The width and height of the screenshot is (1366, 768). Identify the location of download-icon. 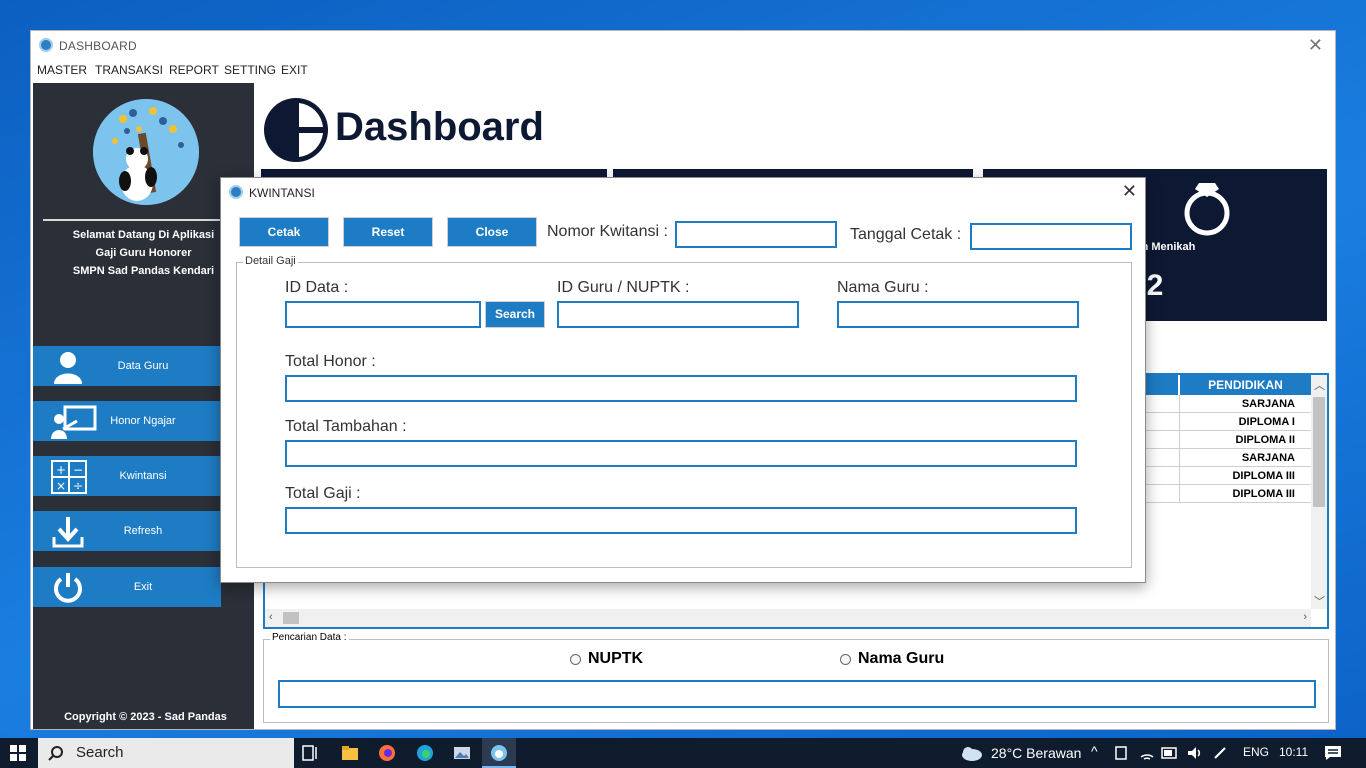
(68, 532).